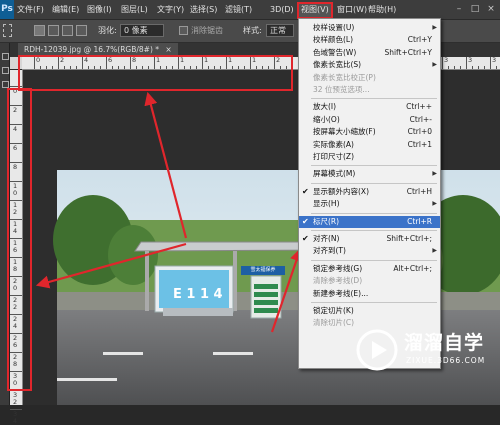 This screenshot has width=500, height=425. What do you see at coordinates (444, 343) in the screenshot?
I see `watermark-brand: 溜溜自学` at bounding box center [444, 343].